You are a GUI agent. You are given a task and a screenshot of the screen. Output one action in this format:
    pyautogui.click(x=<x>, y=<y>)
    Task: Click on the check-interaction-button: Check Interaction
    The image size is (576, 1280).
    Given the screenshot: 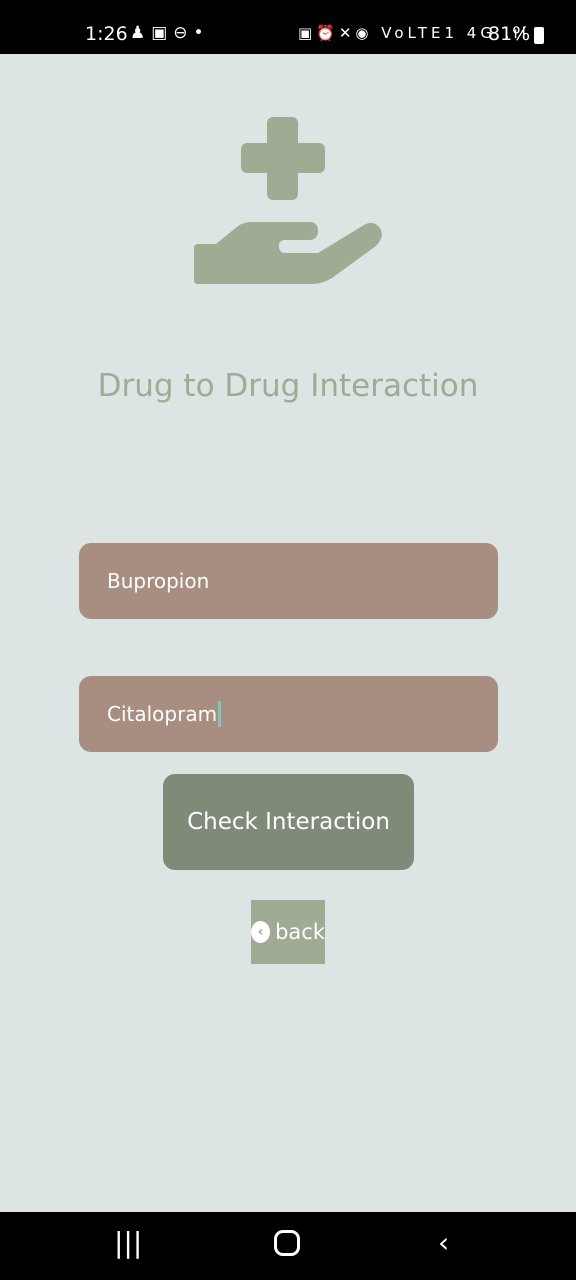 What is the action you would take?
    pyautogui.click(x=288, y=822)
    